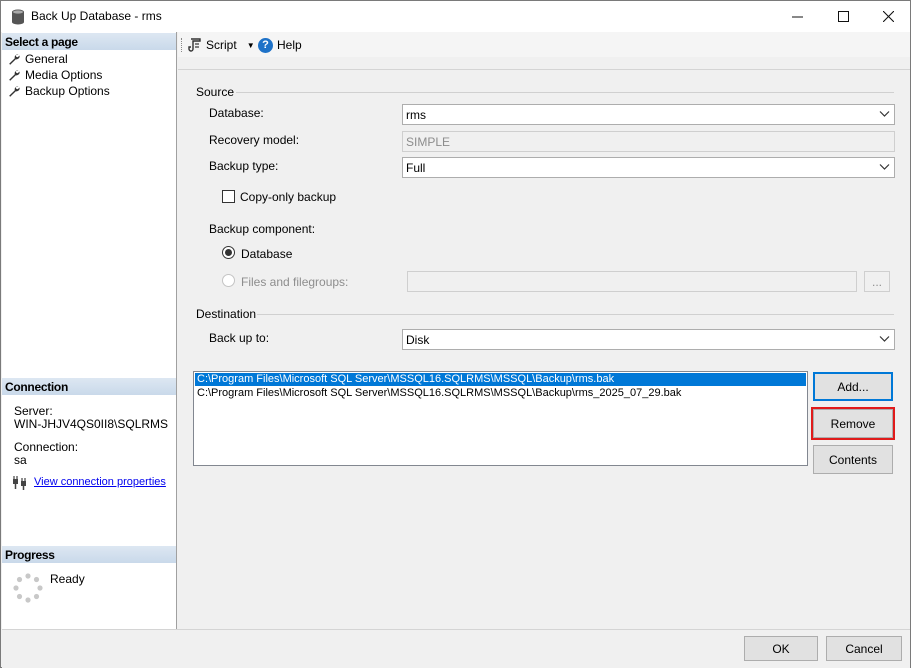  Describe the element at coordinates (182, 45) in the screenshot. I see `toolbar-grip` at that location.